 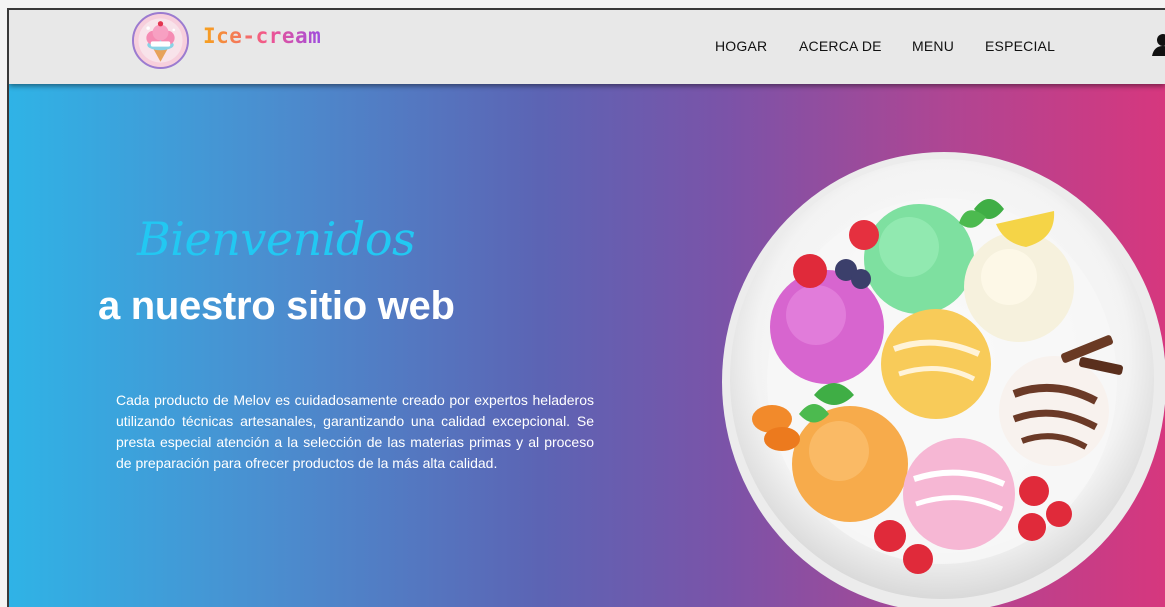 What do you see at coordinates (1158, 44) in the screenshot?
I see `user-icon` at bounding box center [1158, 44].